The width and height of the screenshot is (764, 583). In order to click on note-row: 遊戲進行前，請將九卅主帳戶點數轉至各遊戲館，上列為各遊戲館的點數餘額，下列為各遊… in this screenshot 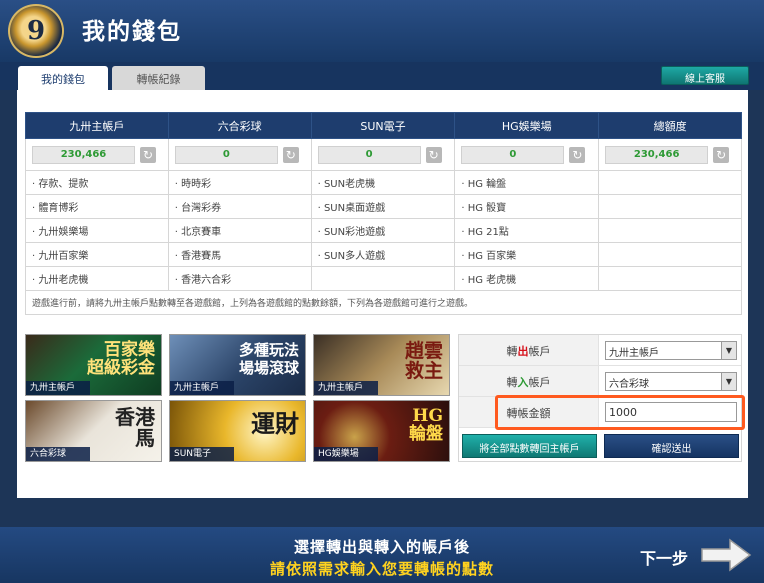, I will do `click(383, 302)`.